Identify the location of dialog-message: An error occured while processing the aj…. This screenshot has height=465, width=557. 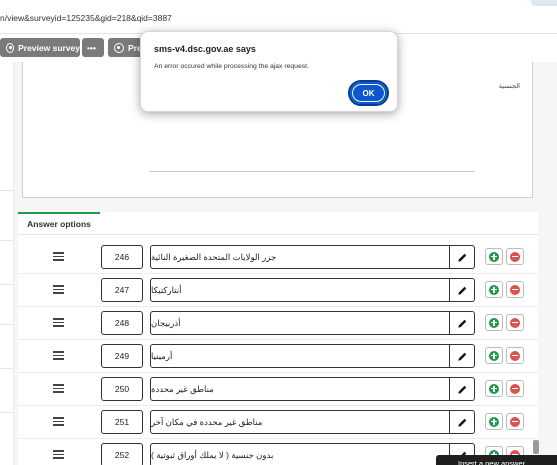
(231, 66).